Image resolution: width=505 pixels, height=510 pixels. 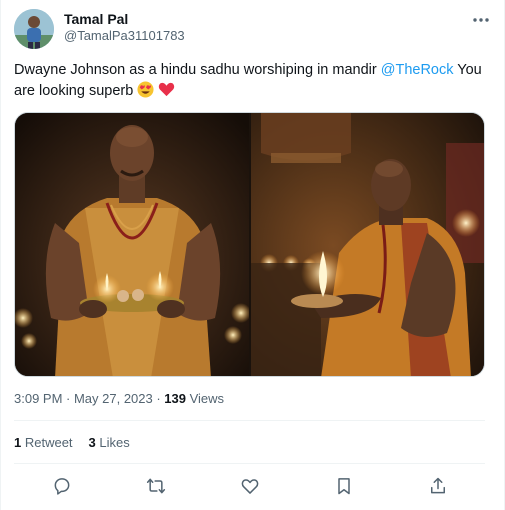 I want to click on heart-icon, so click(x=250, y=486).